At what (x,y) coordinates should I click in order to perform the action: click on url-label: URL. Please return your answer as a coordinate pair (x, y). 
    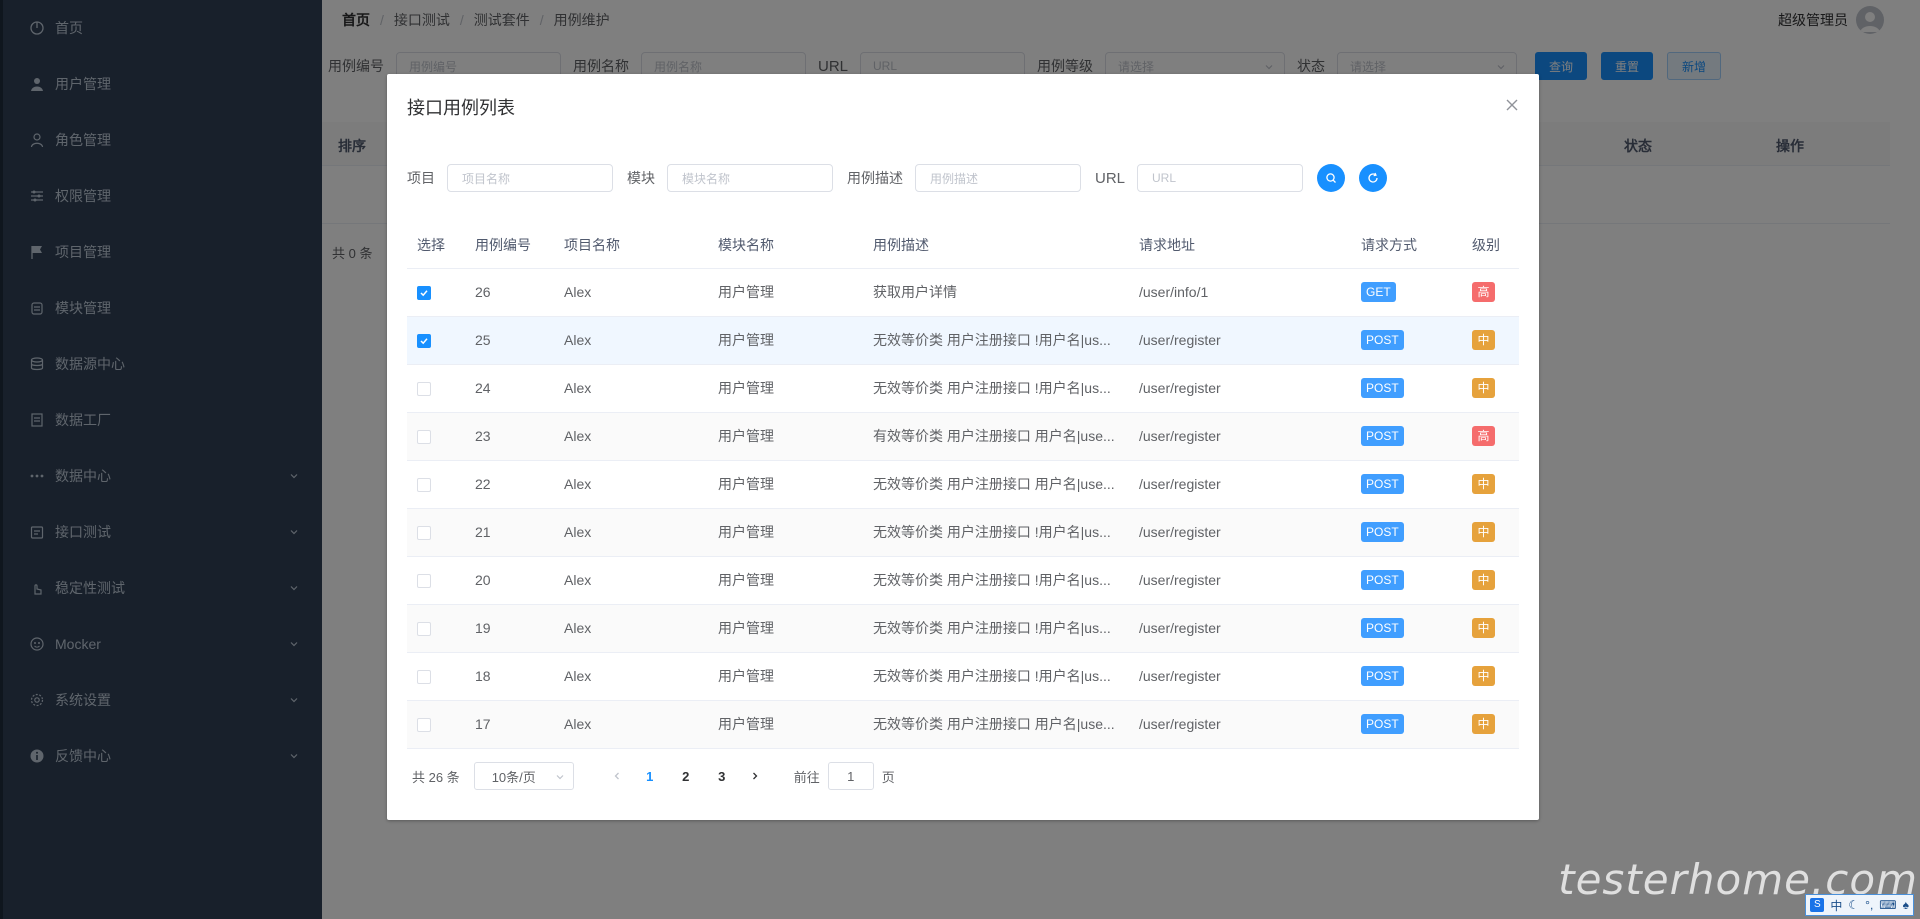
    Looking at the image, I should click on (1110, 178).